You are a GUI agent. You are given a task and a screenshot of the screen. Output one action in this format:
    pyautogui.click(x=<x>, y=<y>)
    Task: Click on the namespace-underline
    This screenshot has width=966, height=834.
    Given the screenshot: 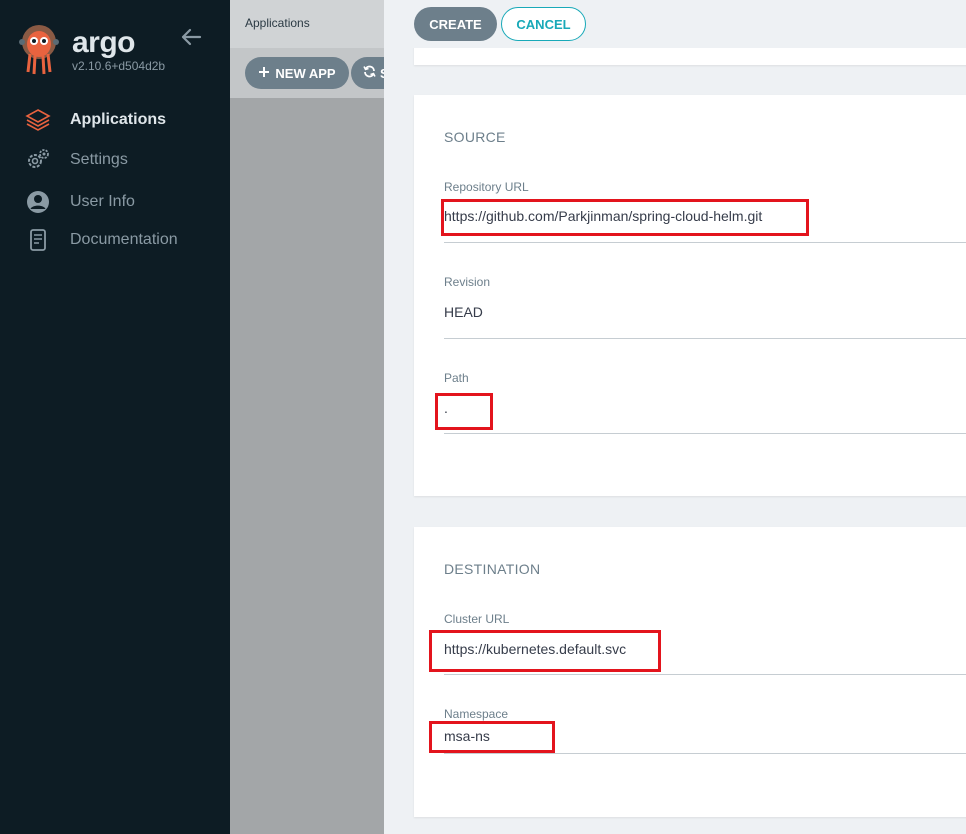 What is the action you would take?
    pyautogui.click(x=705, y=753)
    